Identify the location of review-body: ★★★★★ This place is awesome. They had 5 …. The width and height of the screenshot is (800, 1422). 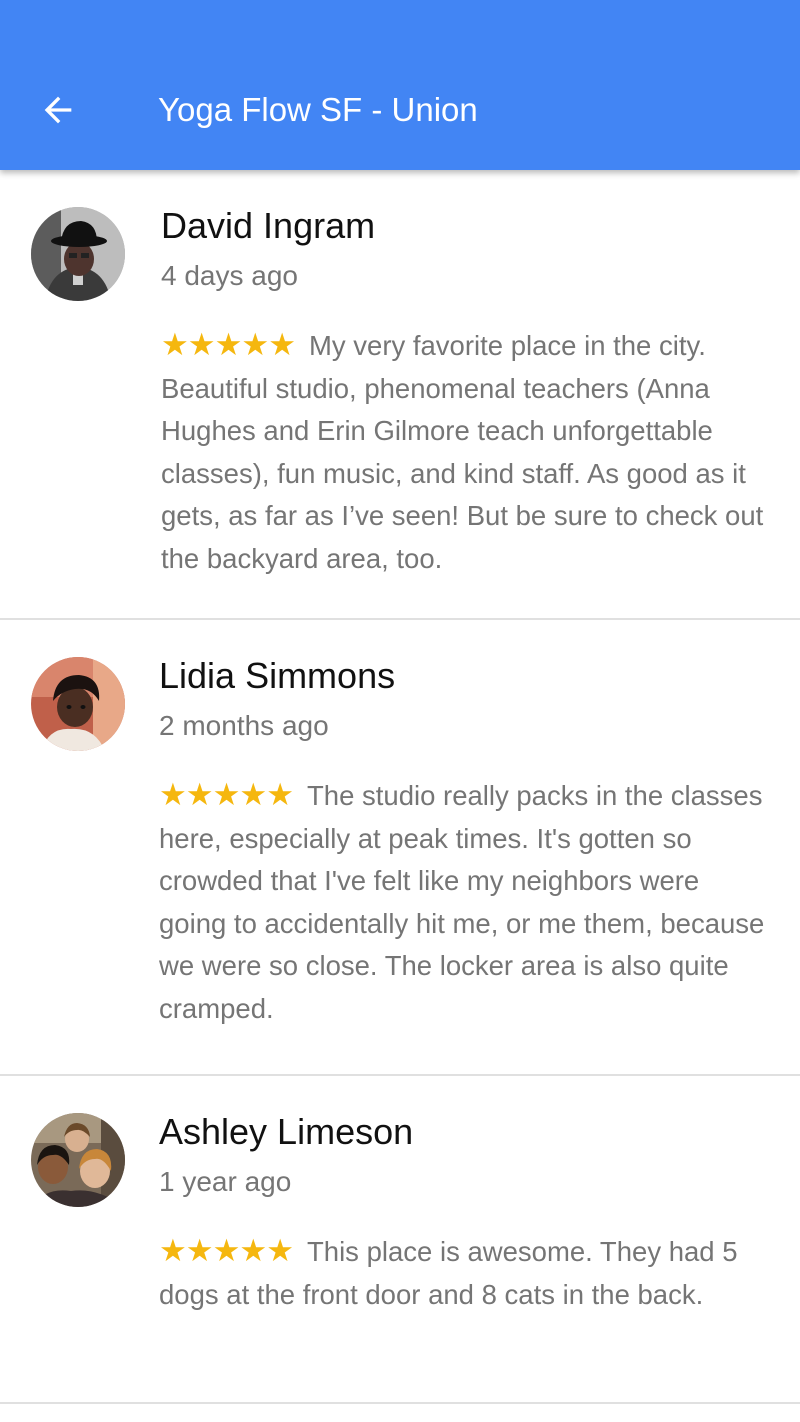
(465, 1273).